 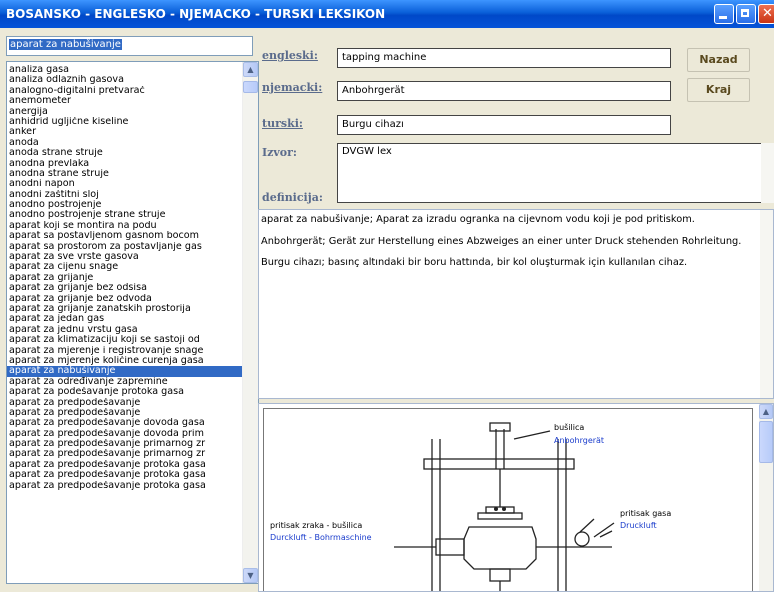 I want to click on close-button: ✕, so click(x=766, y=14).